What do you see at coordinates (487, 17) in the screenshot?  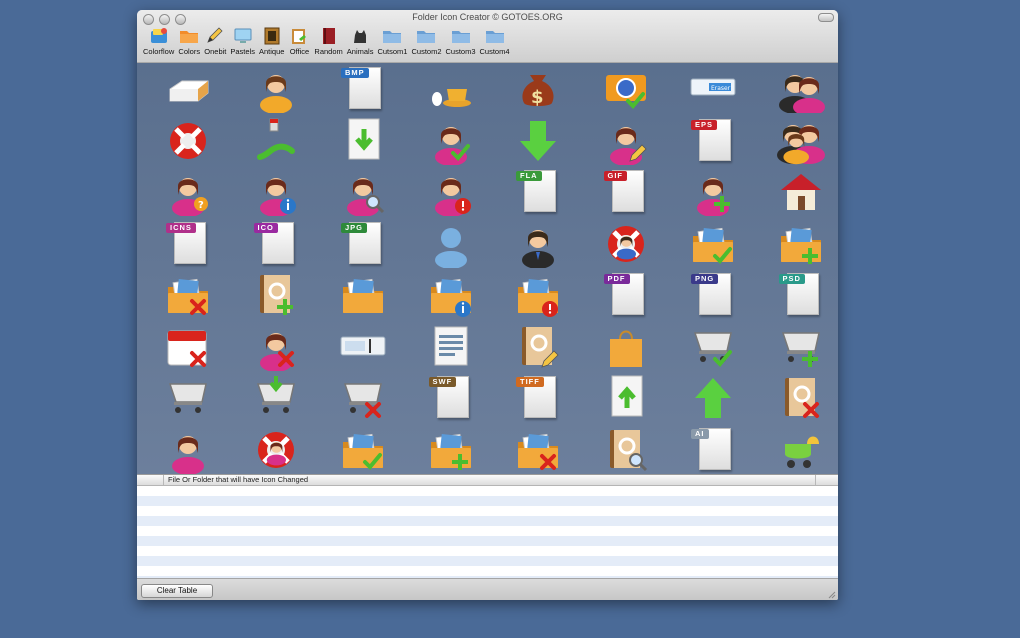 I see `window-title: Folder Icon Creator © GOTOES.ORG` at bounding box center [487, 17].